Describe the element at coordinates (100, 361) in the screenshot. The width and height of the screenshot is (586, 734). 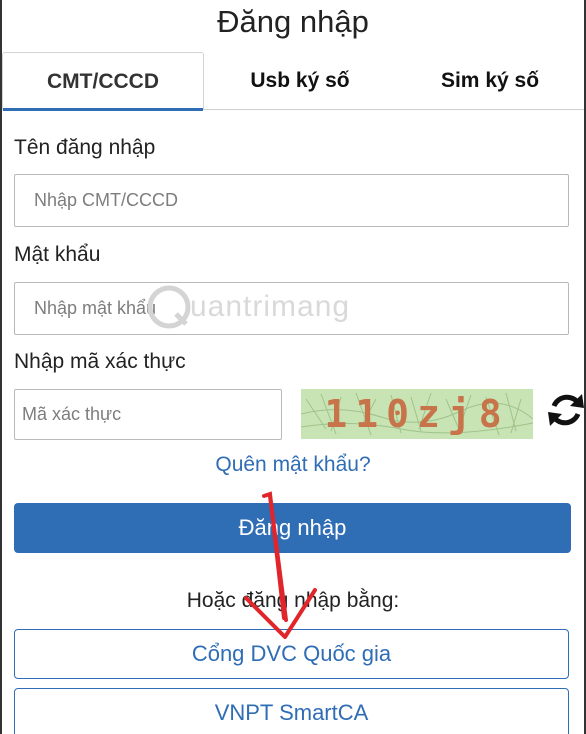
I see `captcha-label: Nhập mã xác thực` at that location.